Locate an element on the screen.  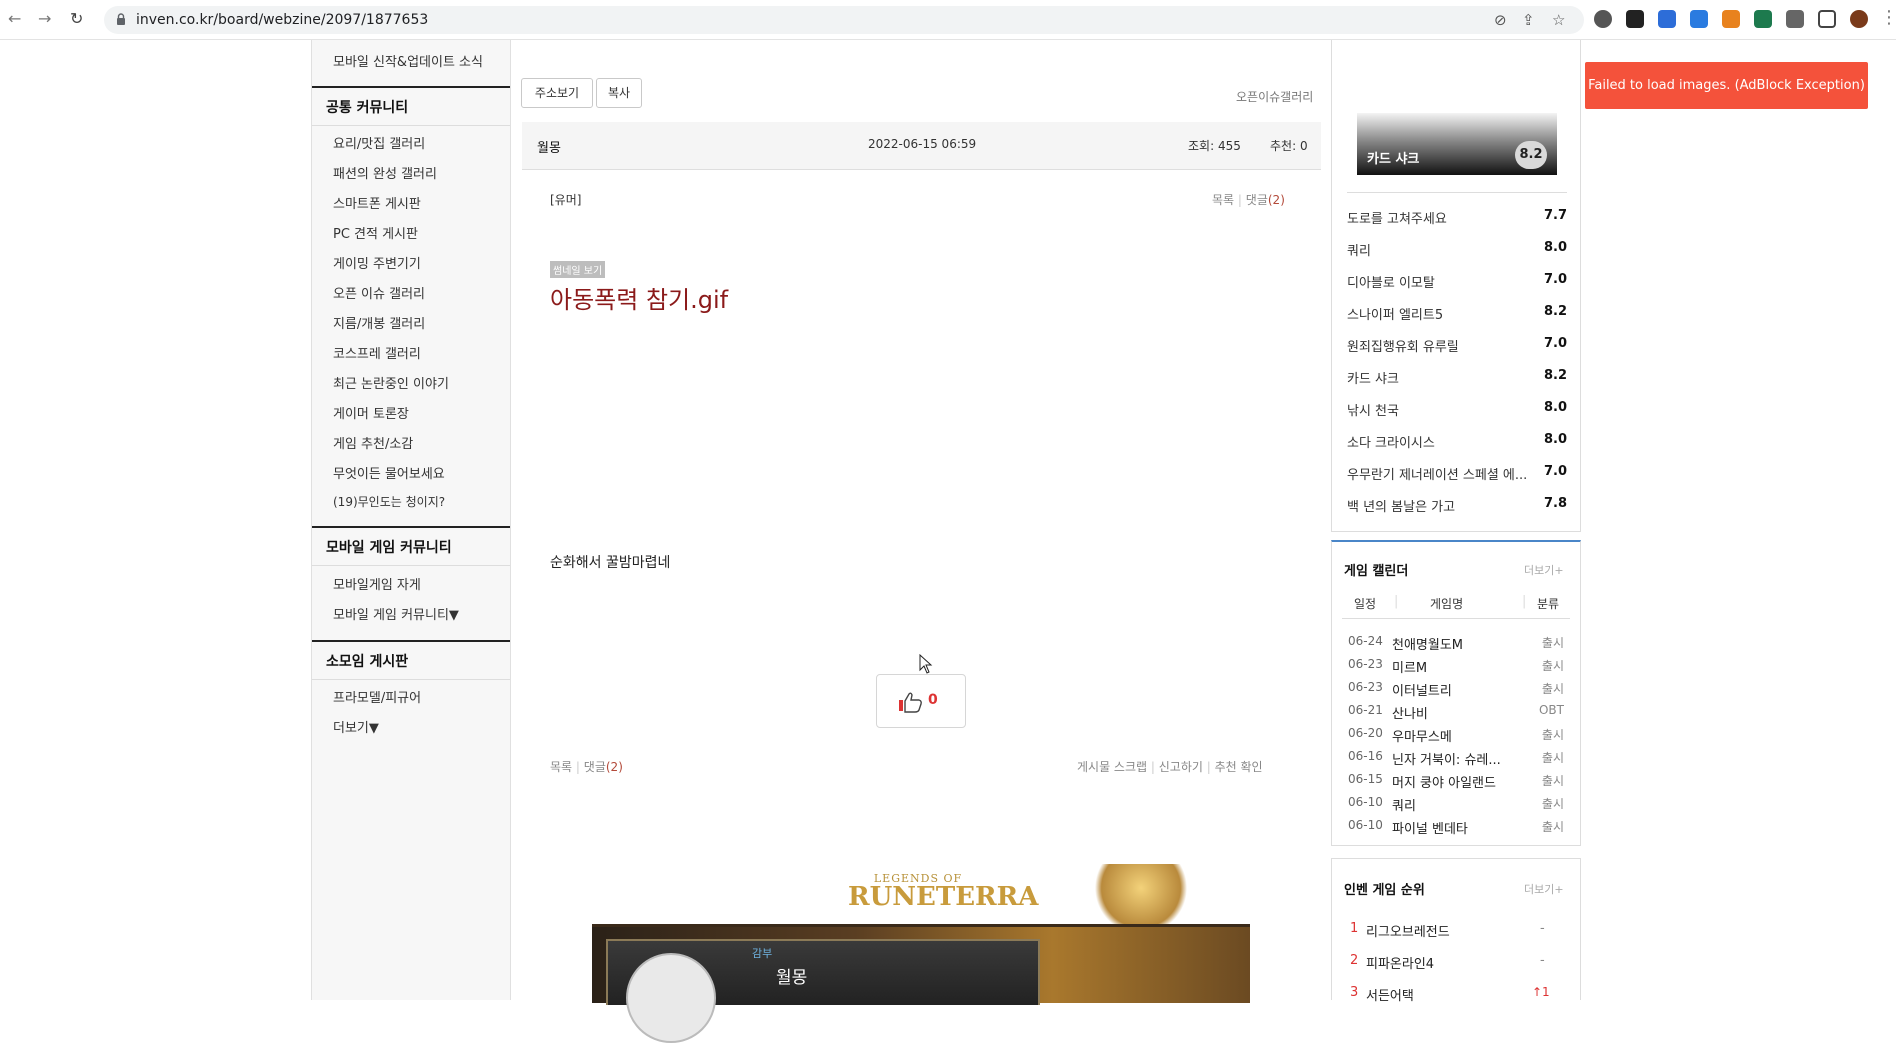
sidebar-item: 더보기▼ is located at coordinates (356, 726).